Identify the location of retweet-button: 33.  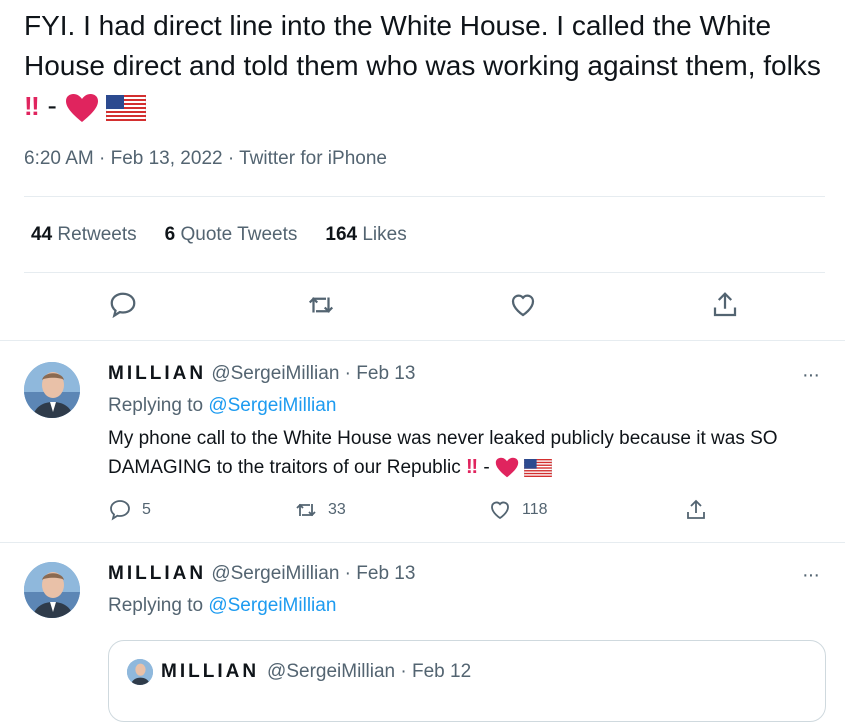
(320, 510).